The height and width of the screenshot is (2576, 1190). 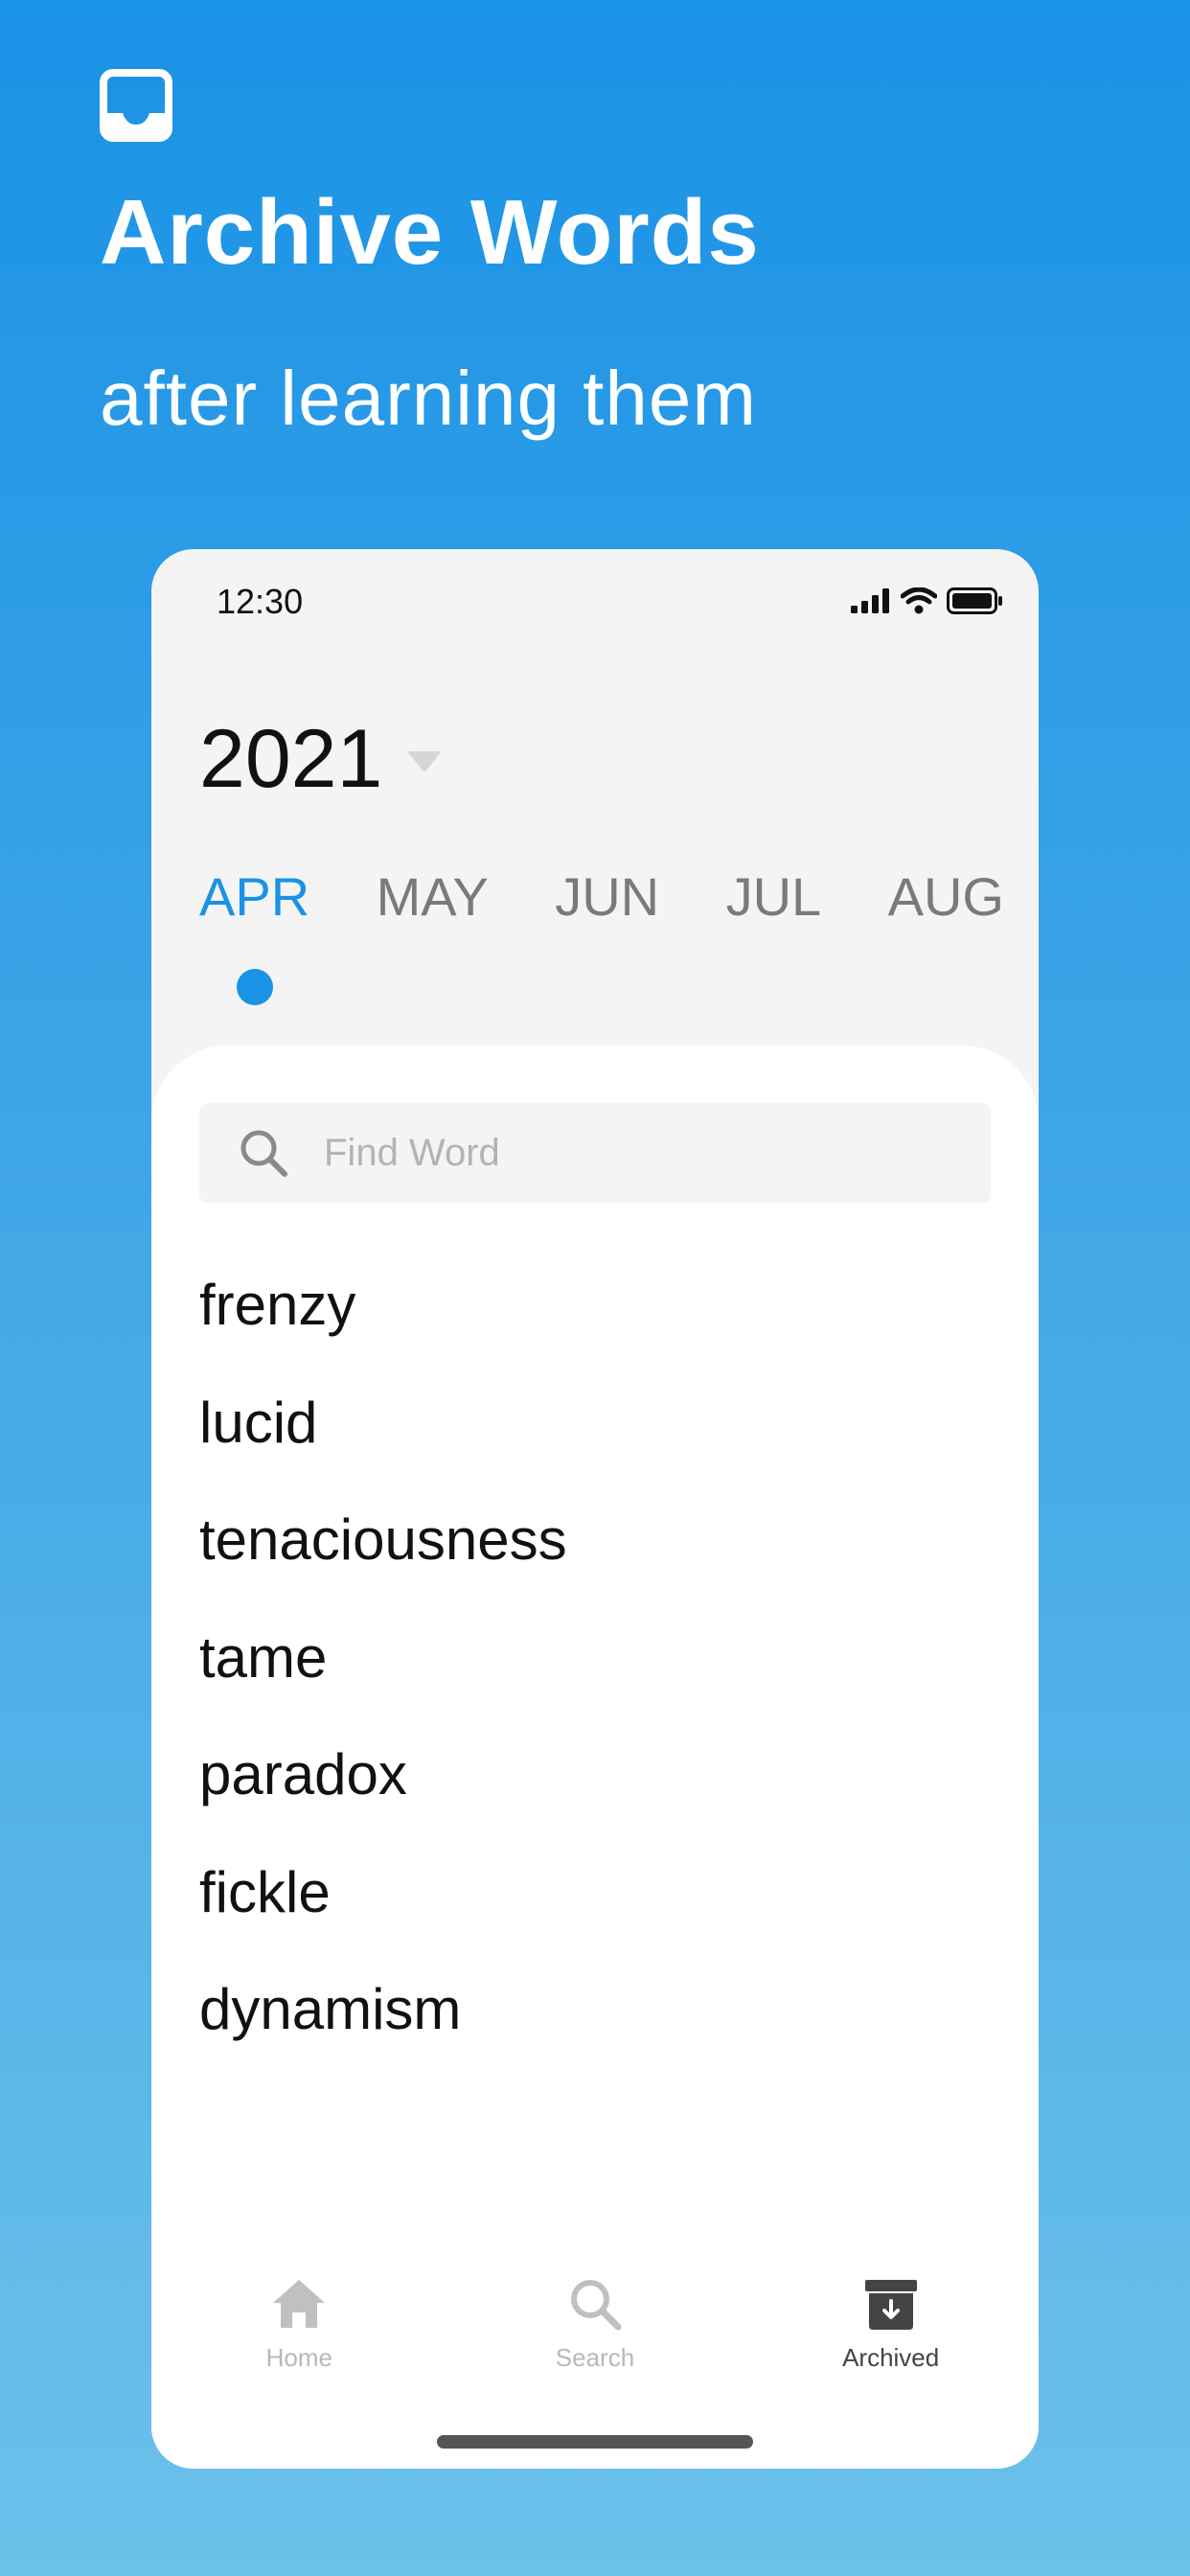 I want to click on tab-search: Search, so click(x=595, y=2327).